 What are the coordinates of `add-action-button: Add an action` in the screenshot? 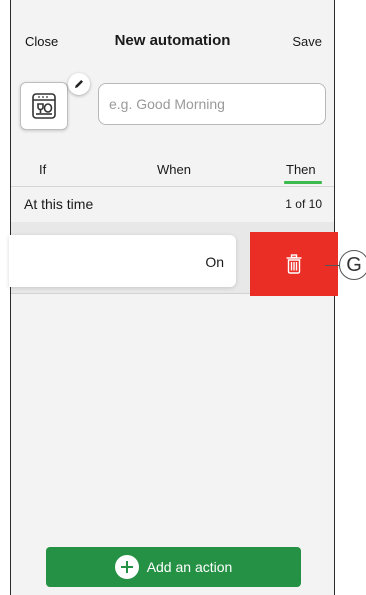 It's located at (173, 567).